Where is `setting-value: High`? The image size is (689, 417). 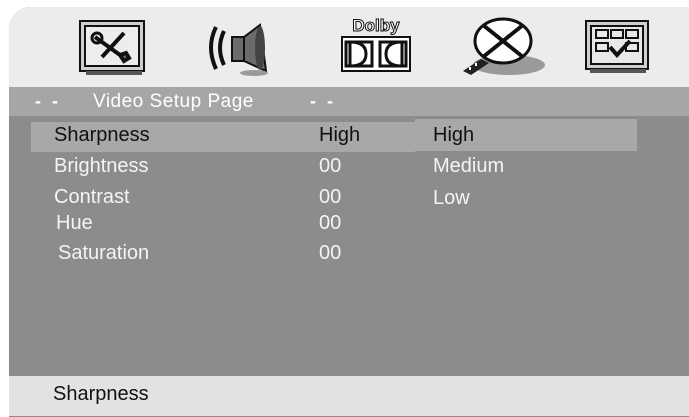
setting-value: High is located at coordinates (340, 135).